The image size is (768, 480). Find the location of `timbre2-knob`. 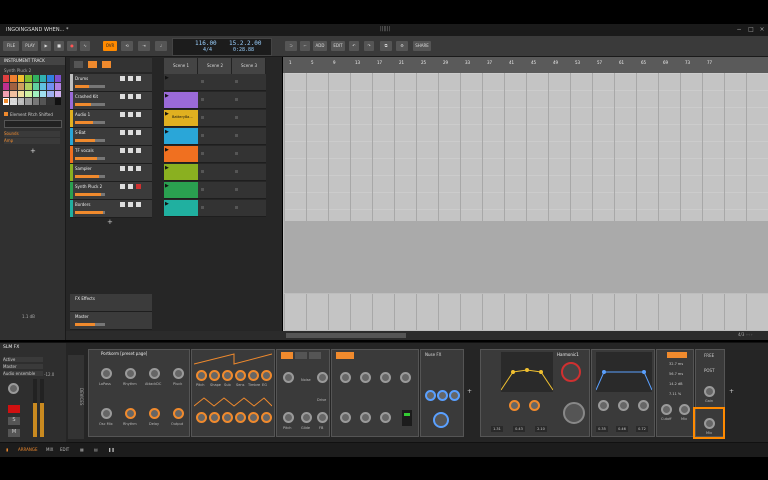

timbre2-knob is located at coordinates (253, 417).